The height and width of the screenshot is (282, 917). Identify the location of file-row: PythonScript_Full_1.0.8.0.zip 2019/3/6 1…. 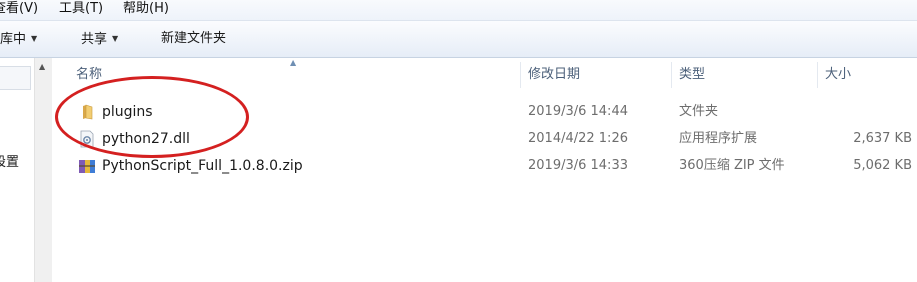
(484, 166).